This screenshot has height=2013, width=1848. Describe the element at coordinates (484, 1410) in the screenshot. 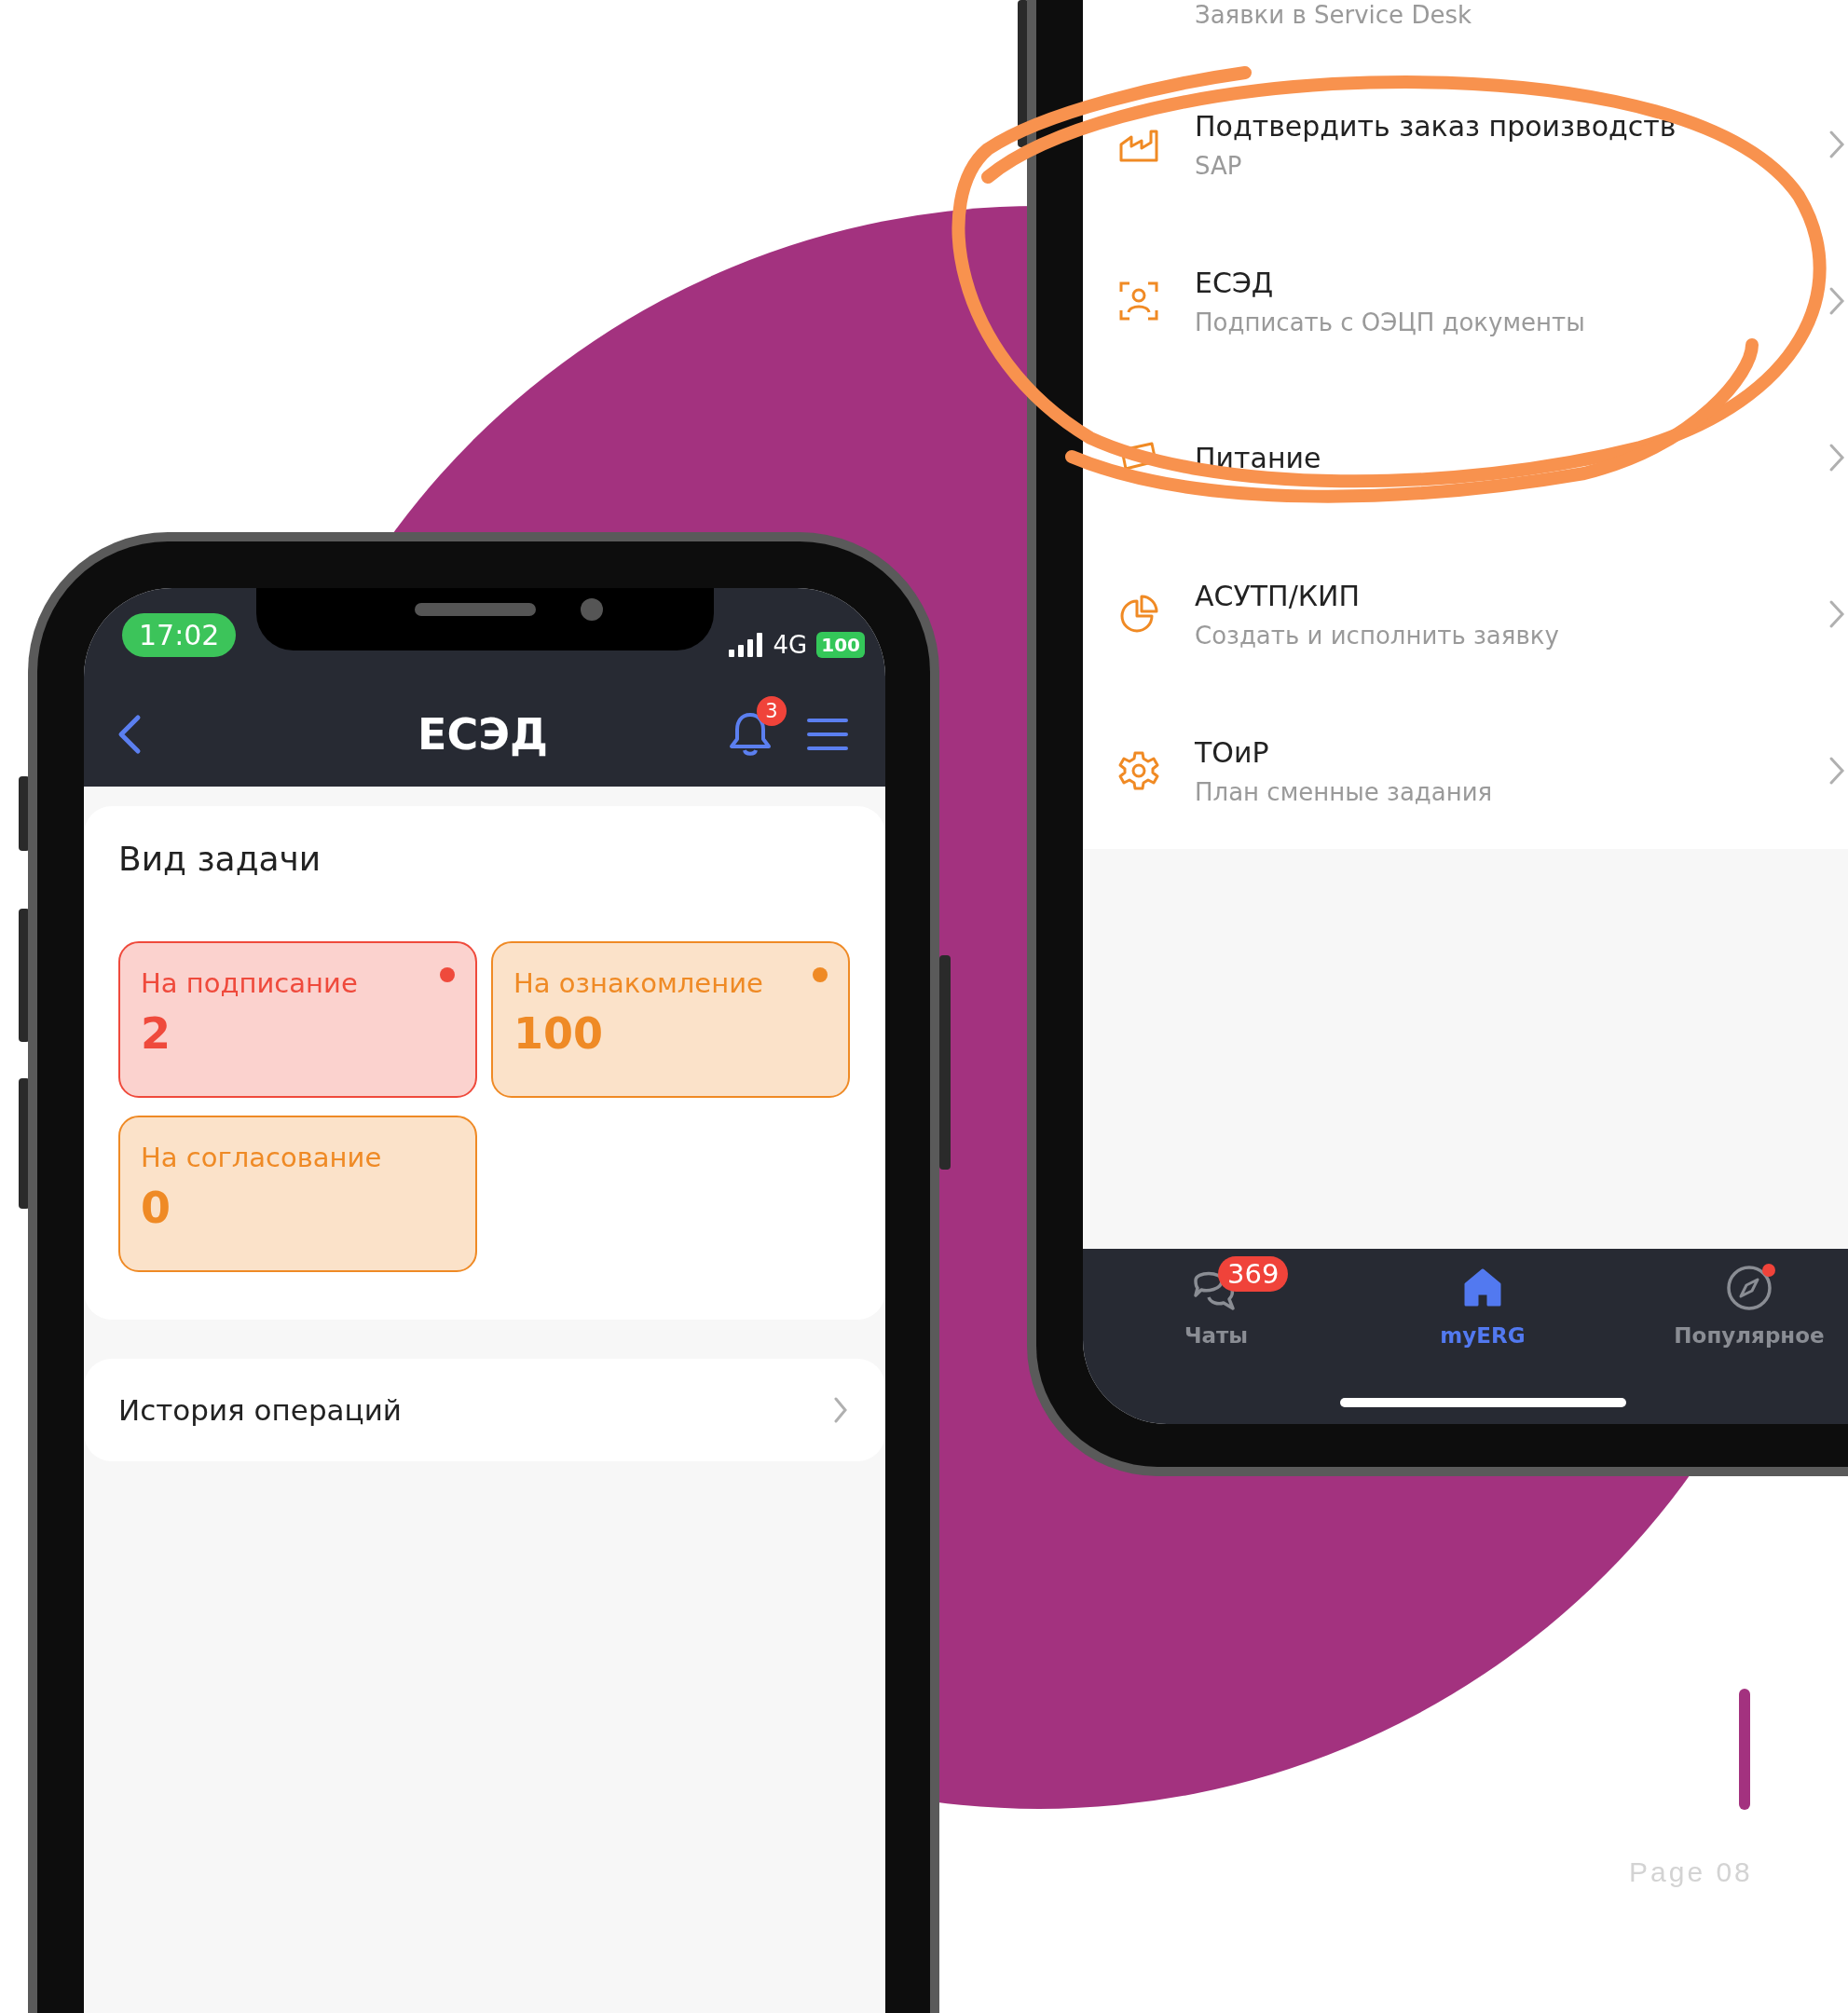

I see `history-link: История операций` at that location.